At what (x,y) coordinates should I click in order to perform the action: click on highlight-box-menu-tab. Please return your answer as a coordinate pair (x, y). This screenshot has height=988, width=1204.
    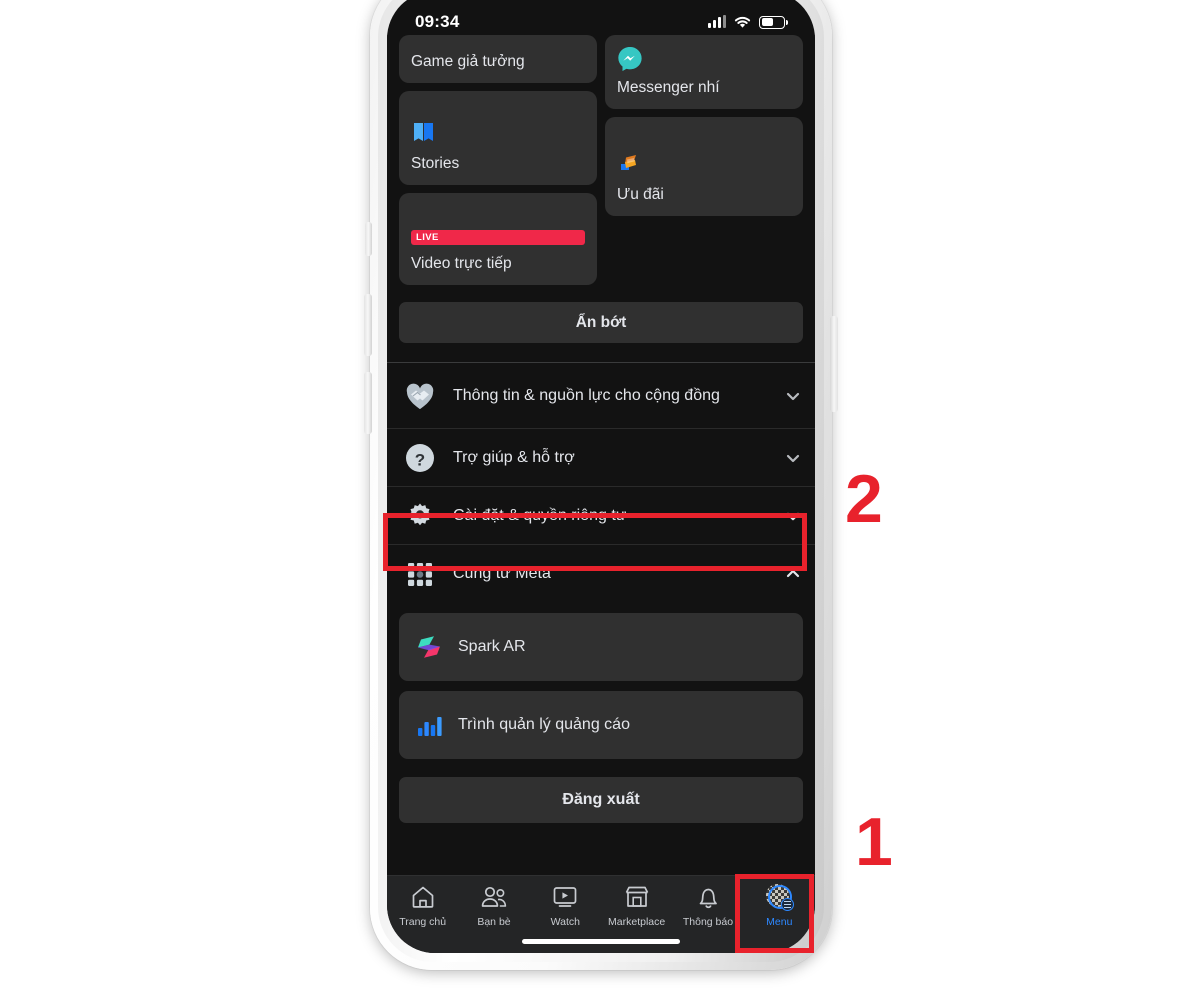
    Looking at the image, I should click on (774, 913).